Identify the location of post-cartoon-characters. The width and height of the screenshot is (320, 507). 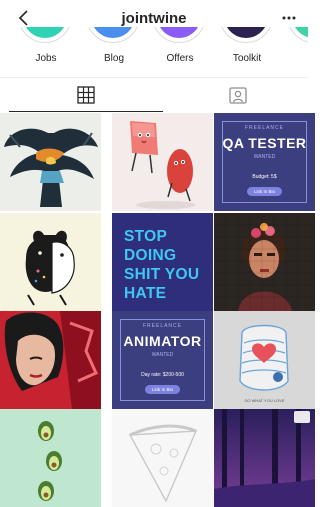
(162, 162).